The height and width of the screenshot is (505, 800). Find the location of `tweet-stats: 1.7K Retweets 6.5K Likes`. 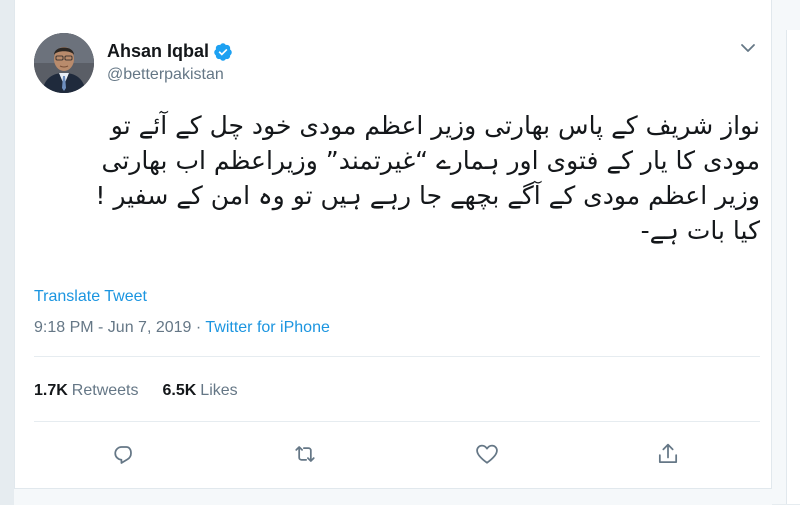

tweet-stats: 1.7K Retweets 6.5K Likes is located at coordinates (136, 391).